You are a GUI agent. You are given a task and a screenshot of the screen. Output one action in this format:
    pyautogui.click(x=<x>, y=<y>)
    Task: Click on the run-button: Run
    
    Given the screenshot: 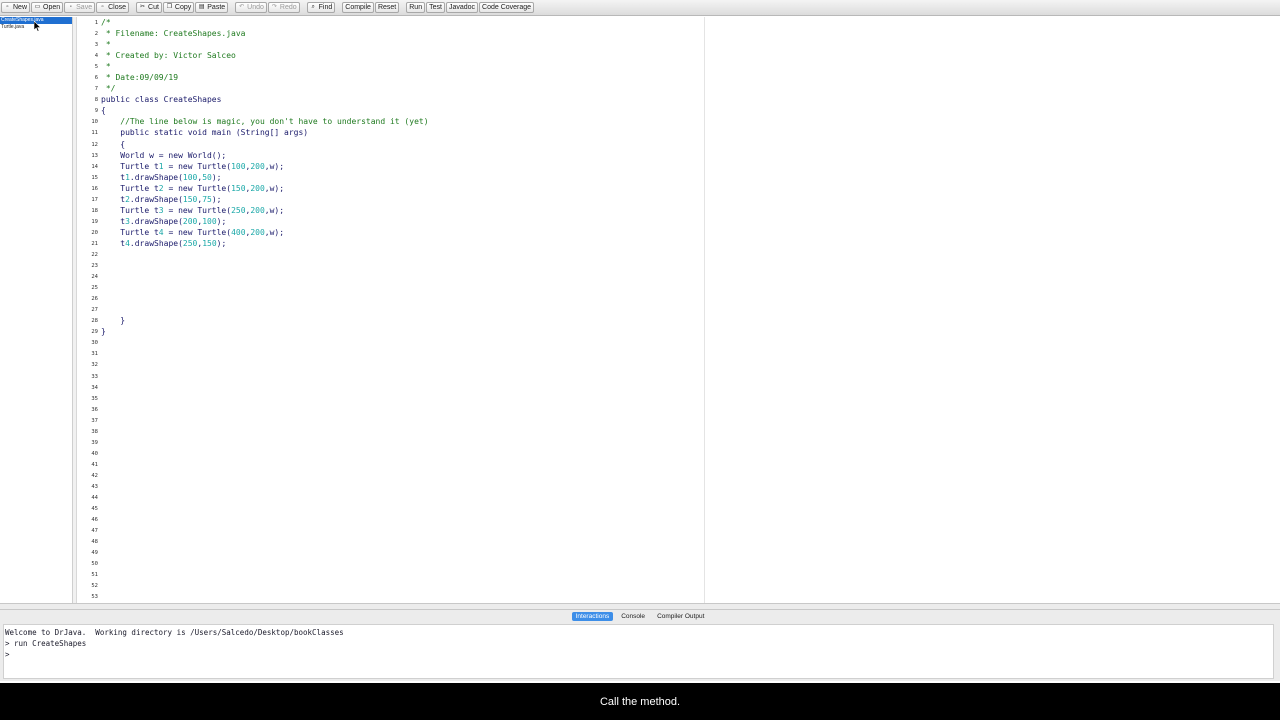 What is the action you would take?
    pyautogui.click(x=416, y=7)
    